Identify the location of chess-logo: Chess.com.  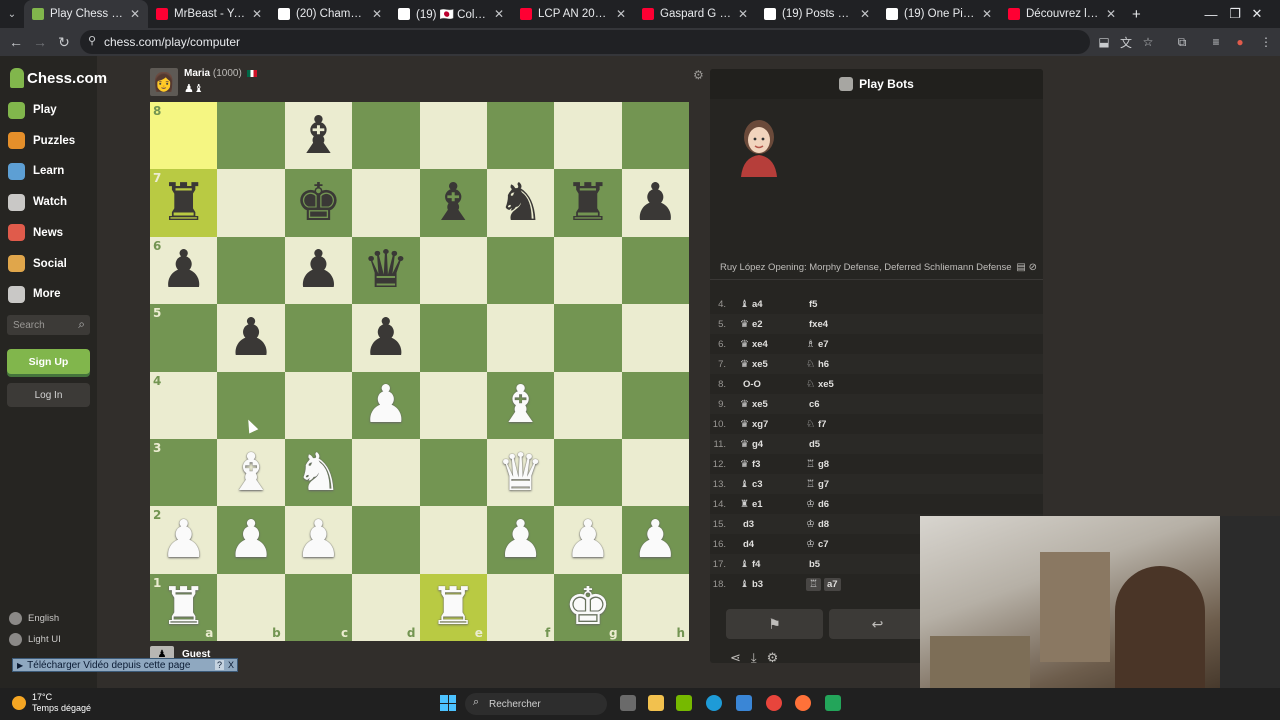
(58, 78).